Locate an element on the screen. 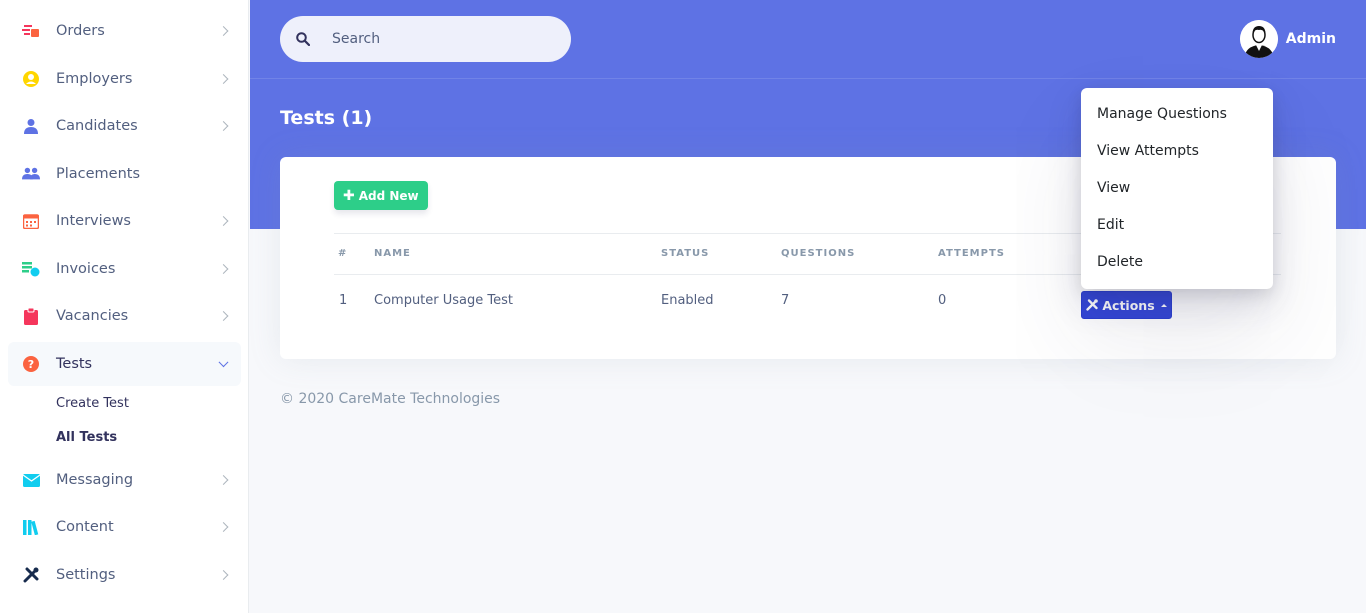  menu-item-delete: Delete is located at coordinates (1120, 262).